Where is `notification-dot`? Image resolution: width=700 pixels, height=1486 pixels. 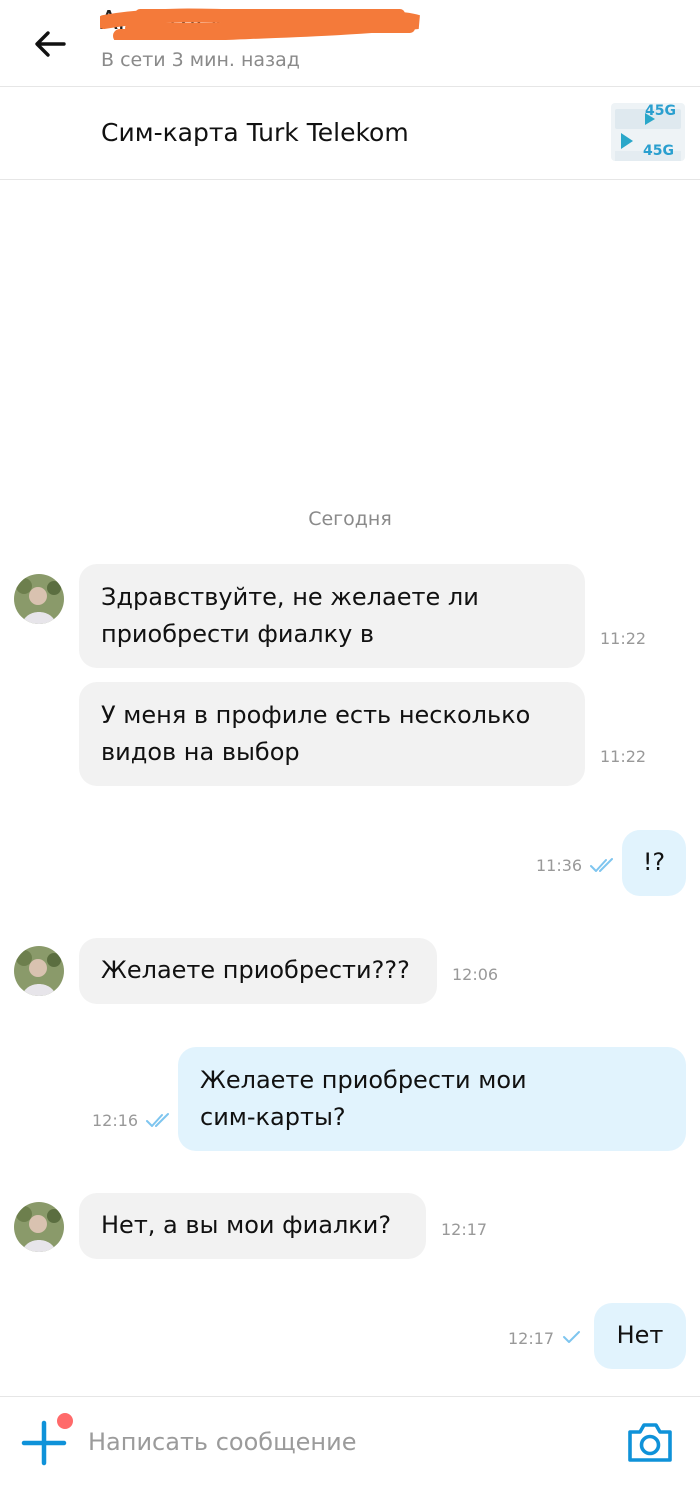
notification-dot is located at coordinates (65, 1421).